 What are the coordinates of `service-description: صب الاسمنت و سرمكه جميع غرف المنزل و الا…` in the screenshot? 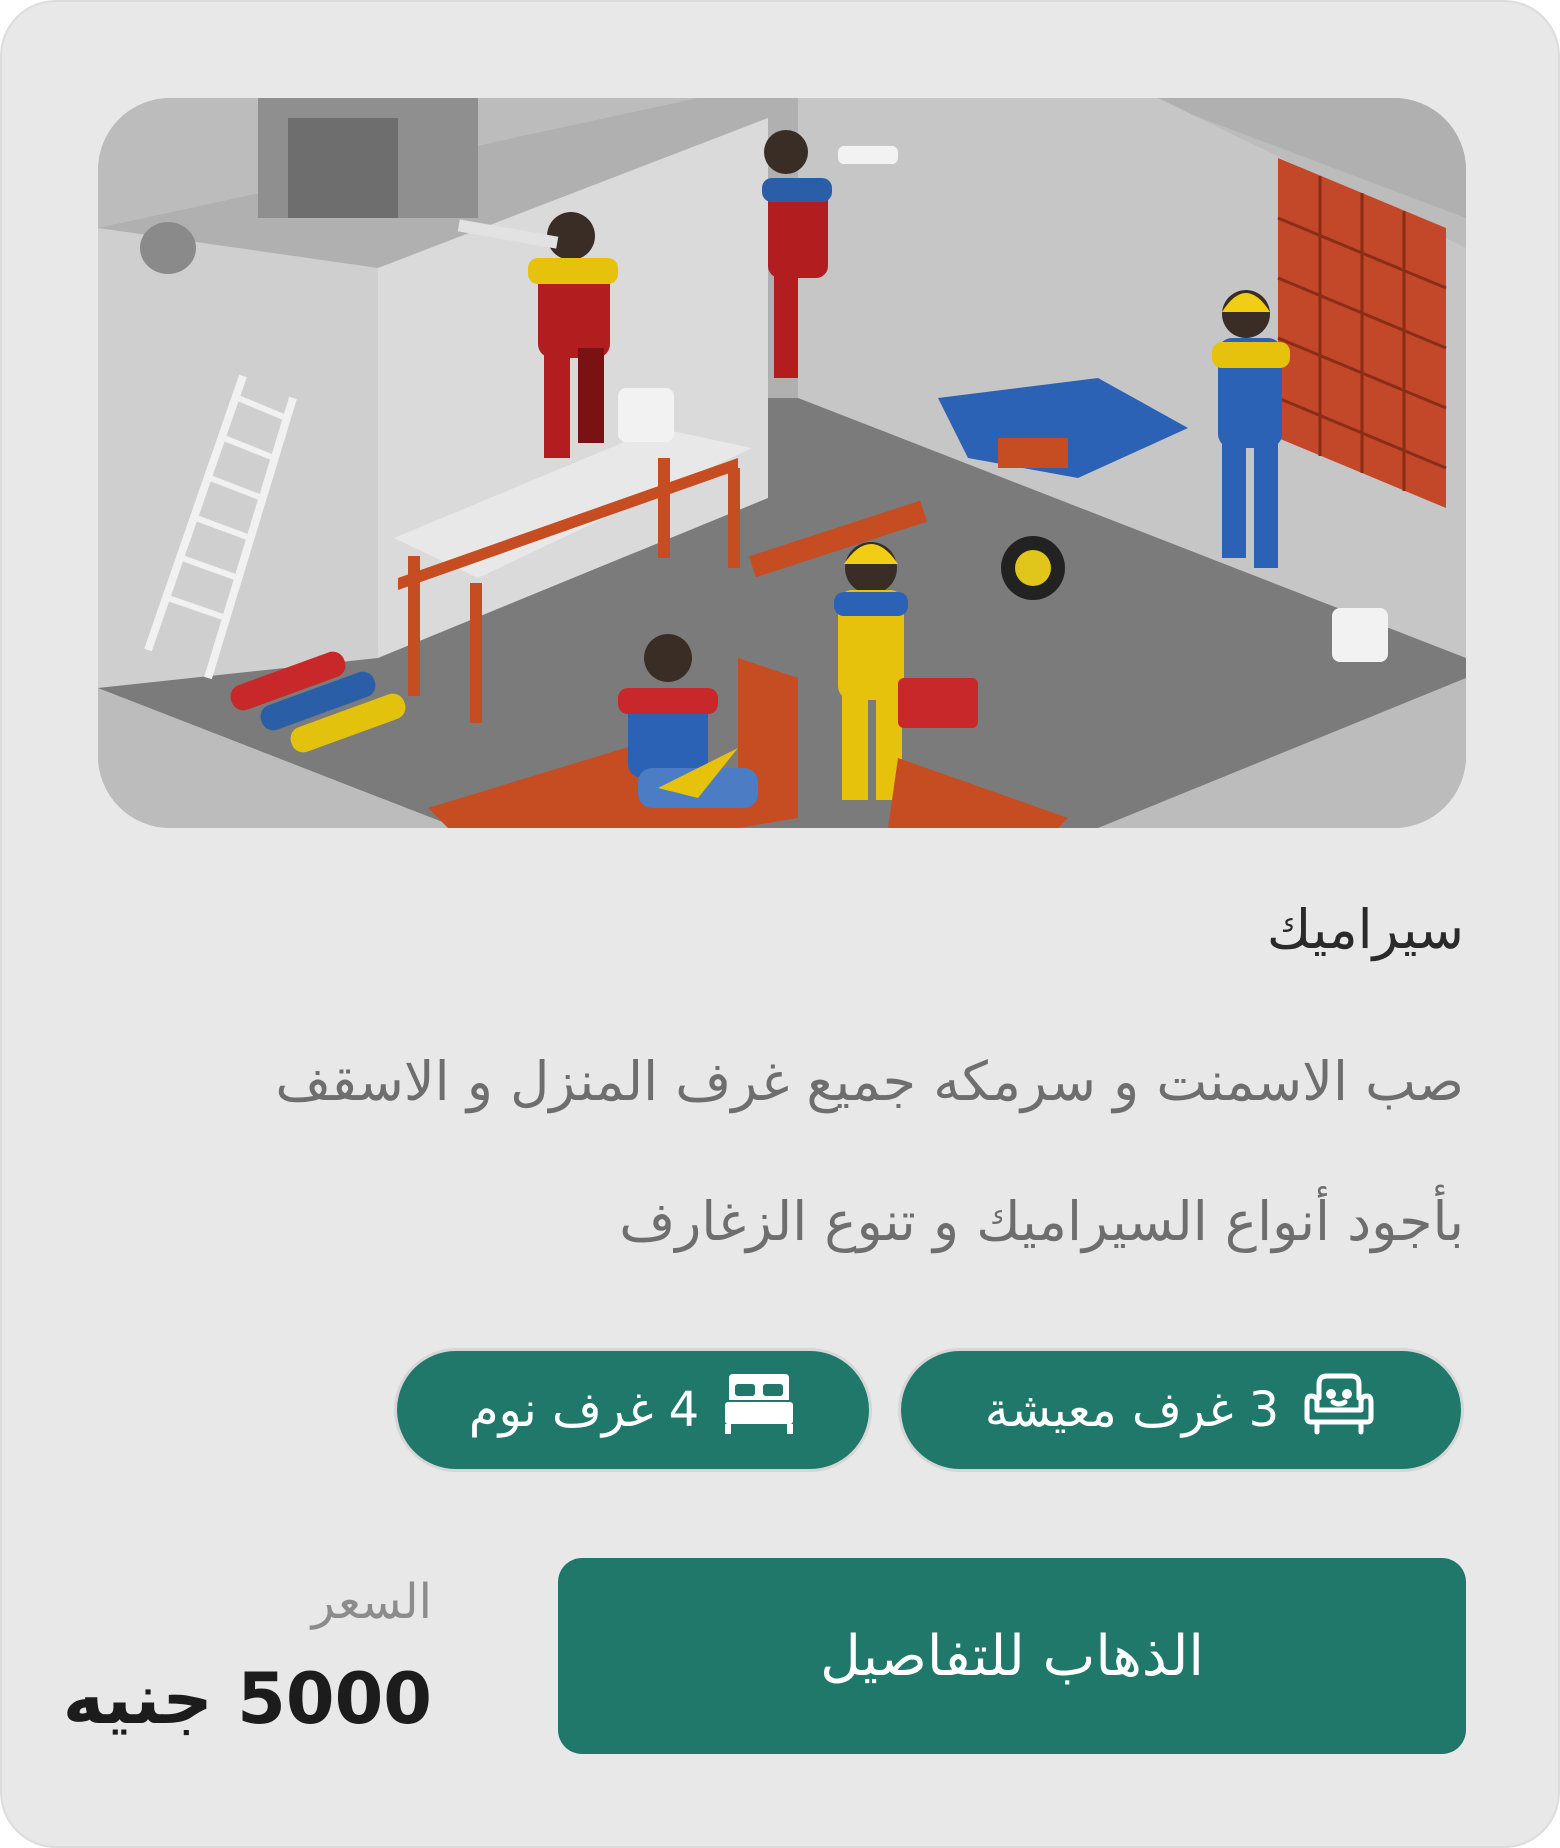 It's located at (814, 1152).